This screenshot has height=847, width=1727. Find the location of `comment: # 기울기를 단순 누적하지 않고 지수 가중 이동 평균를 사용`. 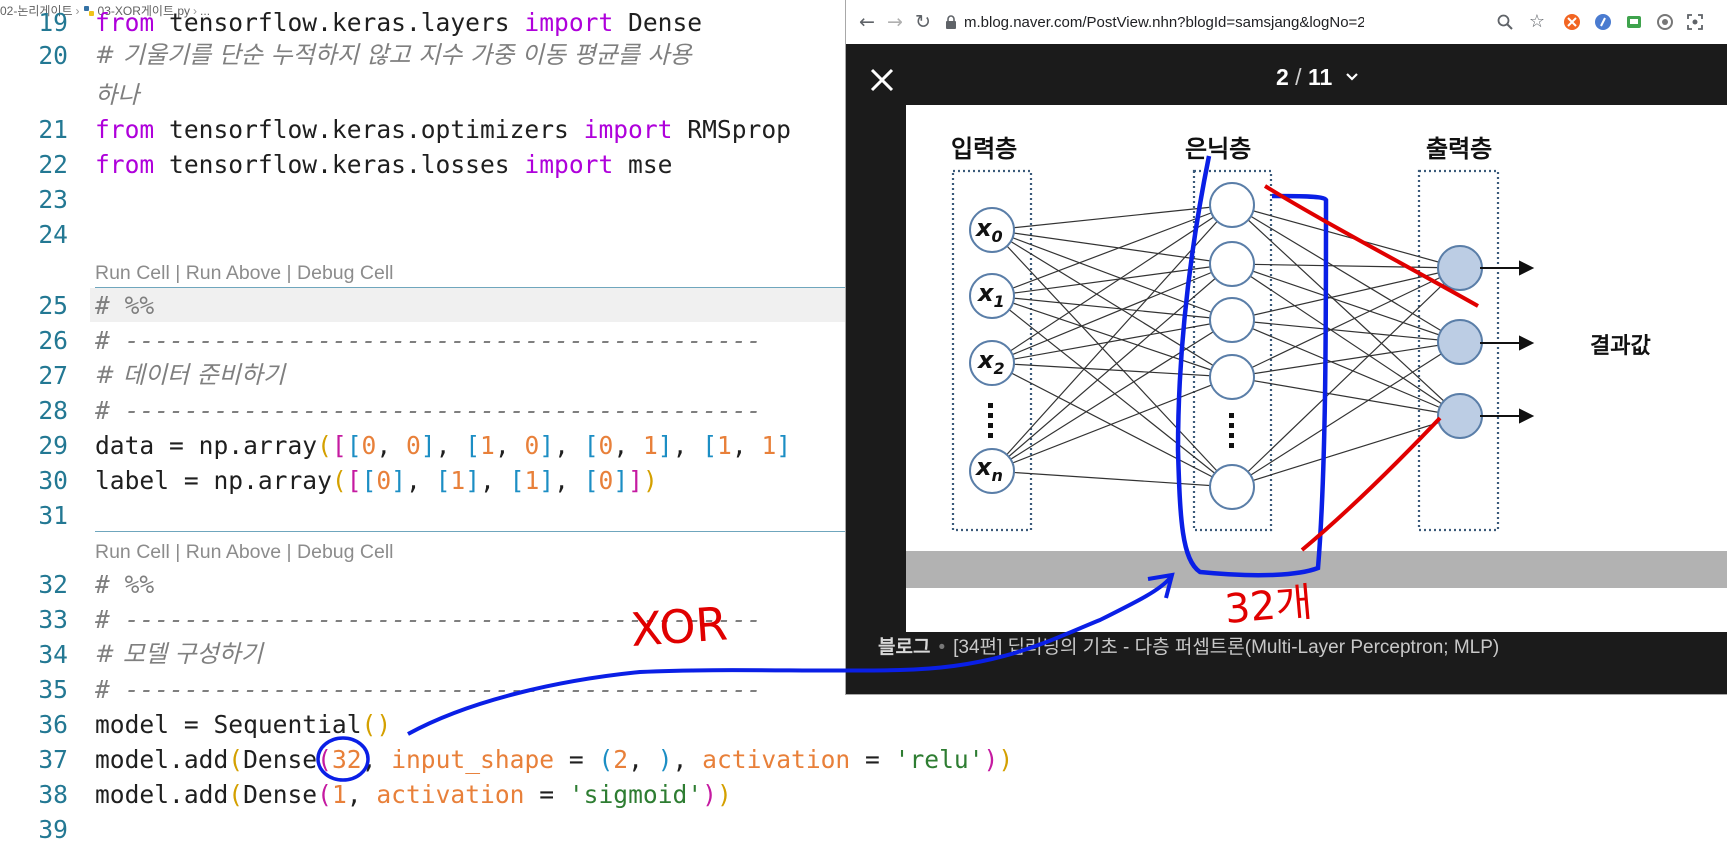

comment: # 기울기를 단순 누적하지 않고 지수 가중 이동 평균를 사용 is located at coordinates (393, 55).